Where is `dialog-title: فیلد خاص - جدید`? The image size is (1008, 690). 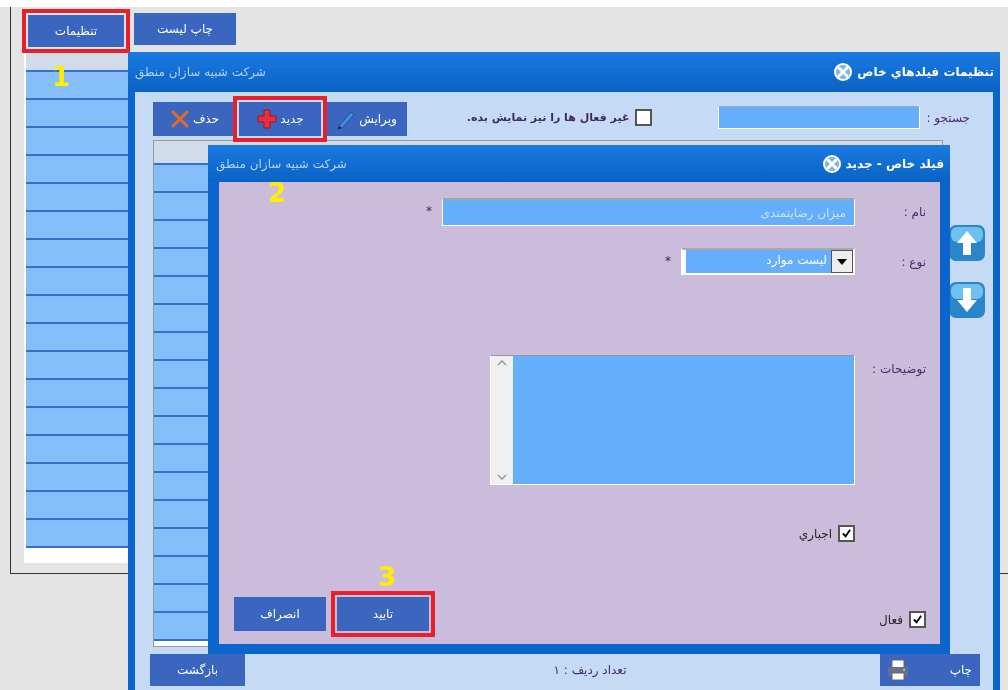 dialog-title: فیلد خاص - جدید is located at coordinates (894, 163).